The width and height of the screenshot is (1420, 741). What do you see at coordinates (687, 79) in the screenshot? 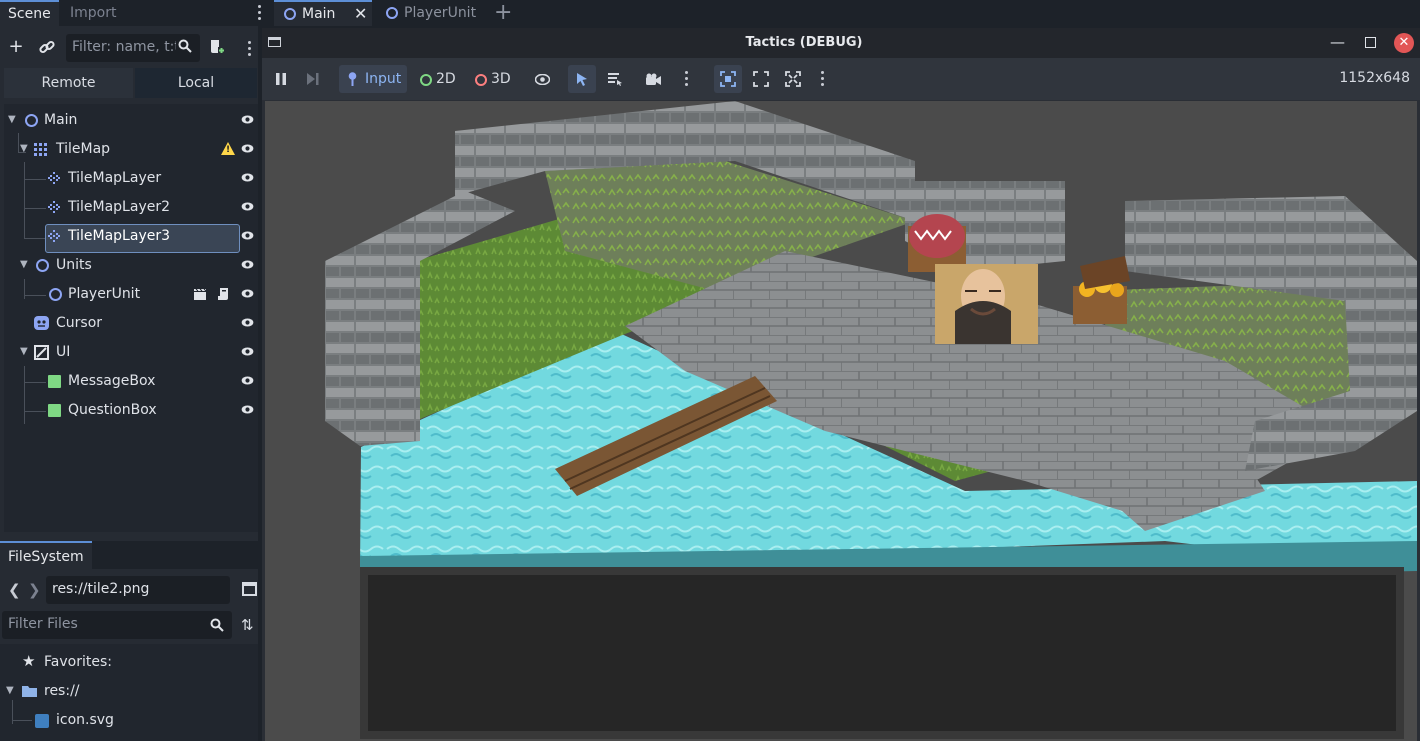
I see `game-more-icon` at bounding box center [687, 79].